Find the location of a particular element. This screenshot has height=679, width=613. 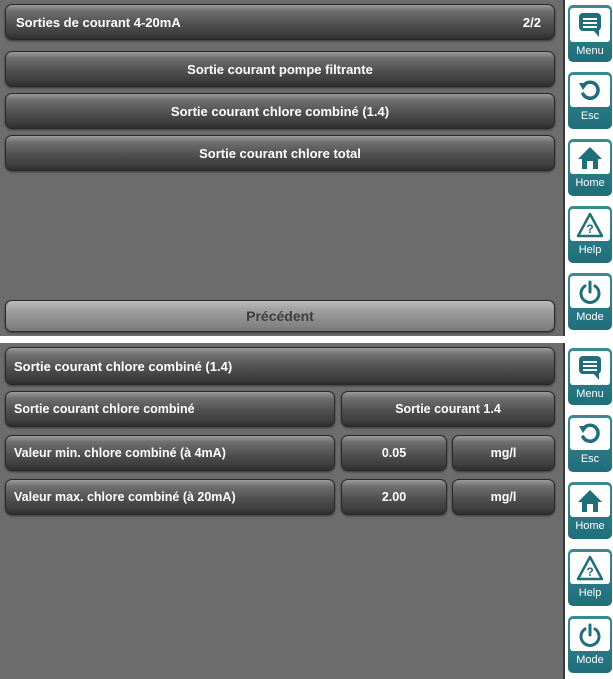

previous-button: Précédent is located at coordinates (280, 316).